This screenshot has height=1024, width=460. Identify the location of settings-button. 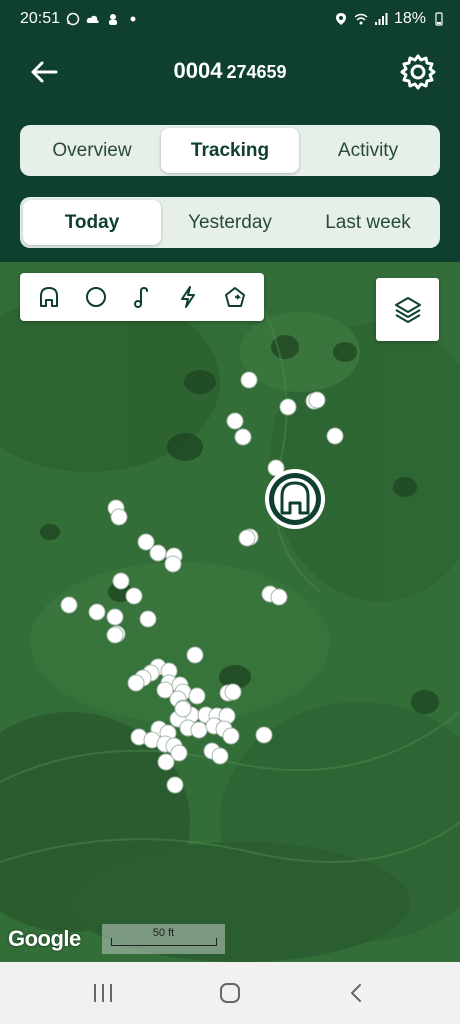
(418, 72).